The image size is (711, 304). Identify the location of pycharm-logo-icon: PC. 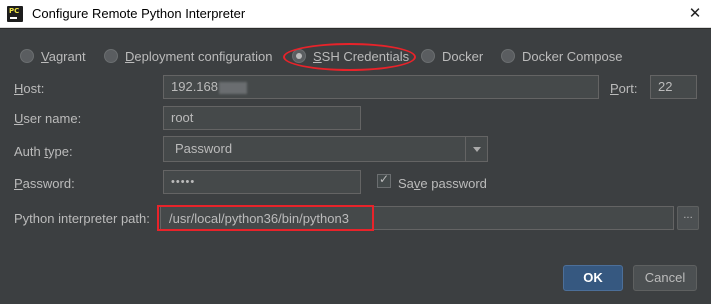
(15, 14).